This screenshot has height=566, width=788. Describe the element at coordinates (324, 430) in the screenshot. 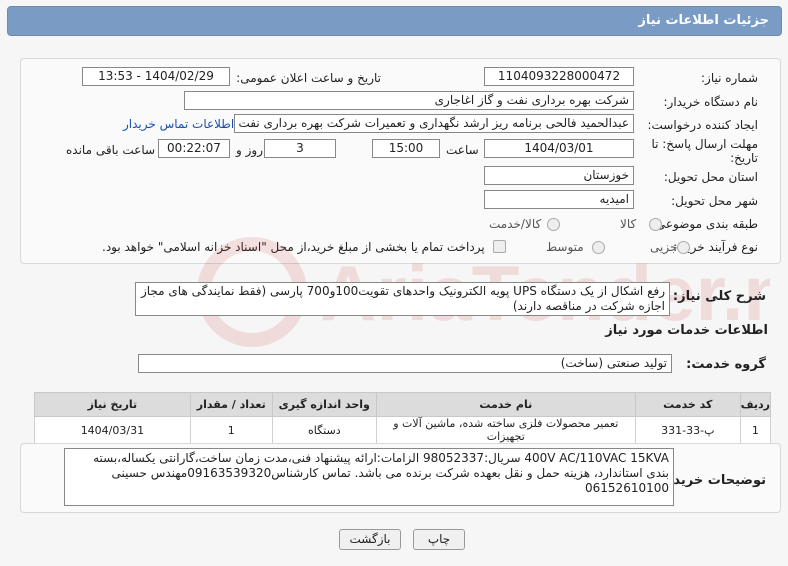

I see `cell-unit: دستگاه` at that location.